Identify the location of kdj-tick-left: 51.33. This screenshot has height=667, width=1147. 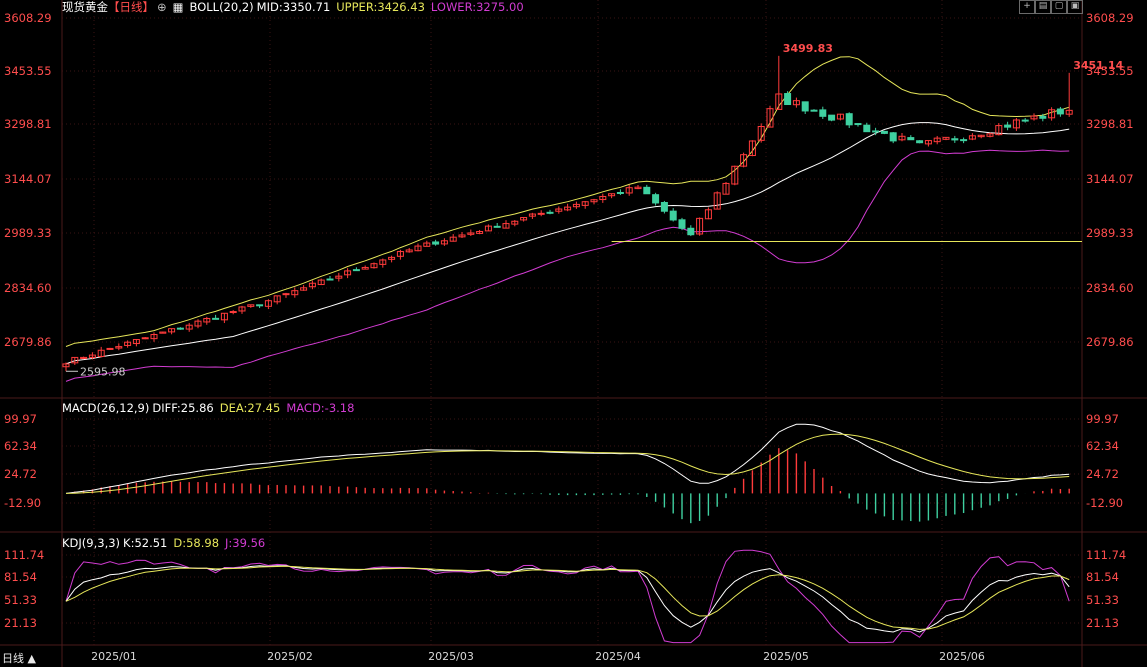
(20, 600).